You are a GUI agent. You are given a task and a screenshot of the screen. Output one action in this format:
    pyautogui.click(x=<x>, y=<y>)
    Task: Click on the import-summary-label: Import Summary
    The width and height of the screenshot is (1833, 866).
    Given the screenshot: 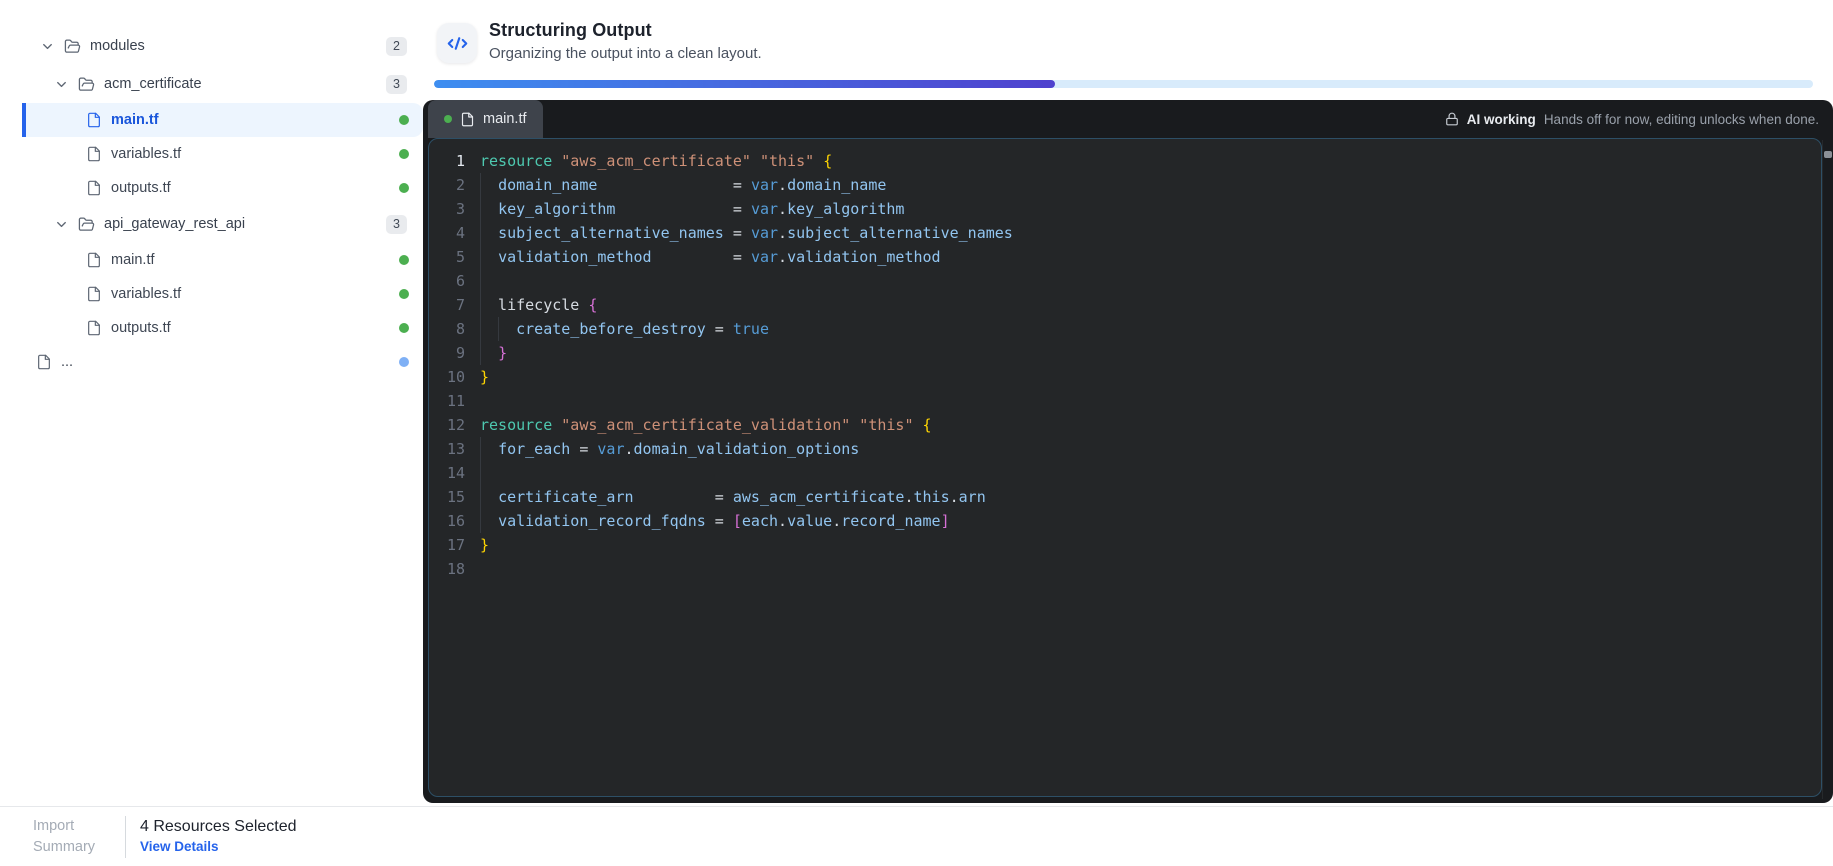 What is the action you would take?
    pyautogui.click(x=64, y=836)
    